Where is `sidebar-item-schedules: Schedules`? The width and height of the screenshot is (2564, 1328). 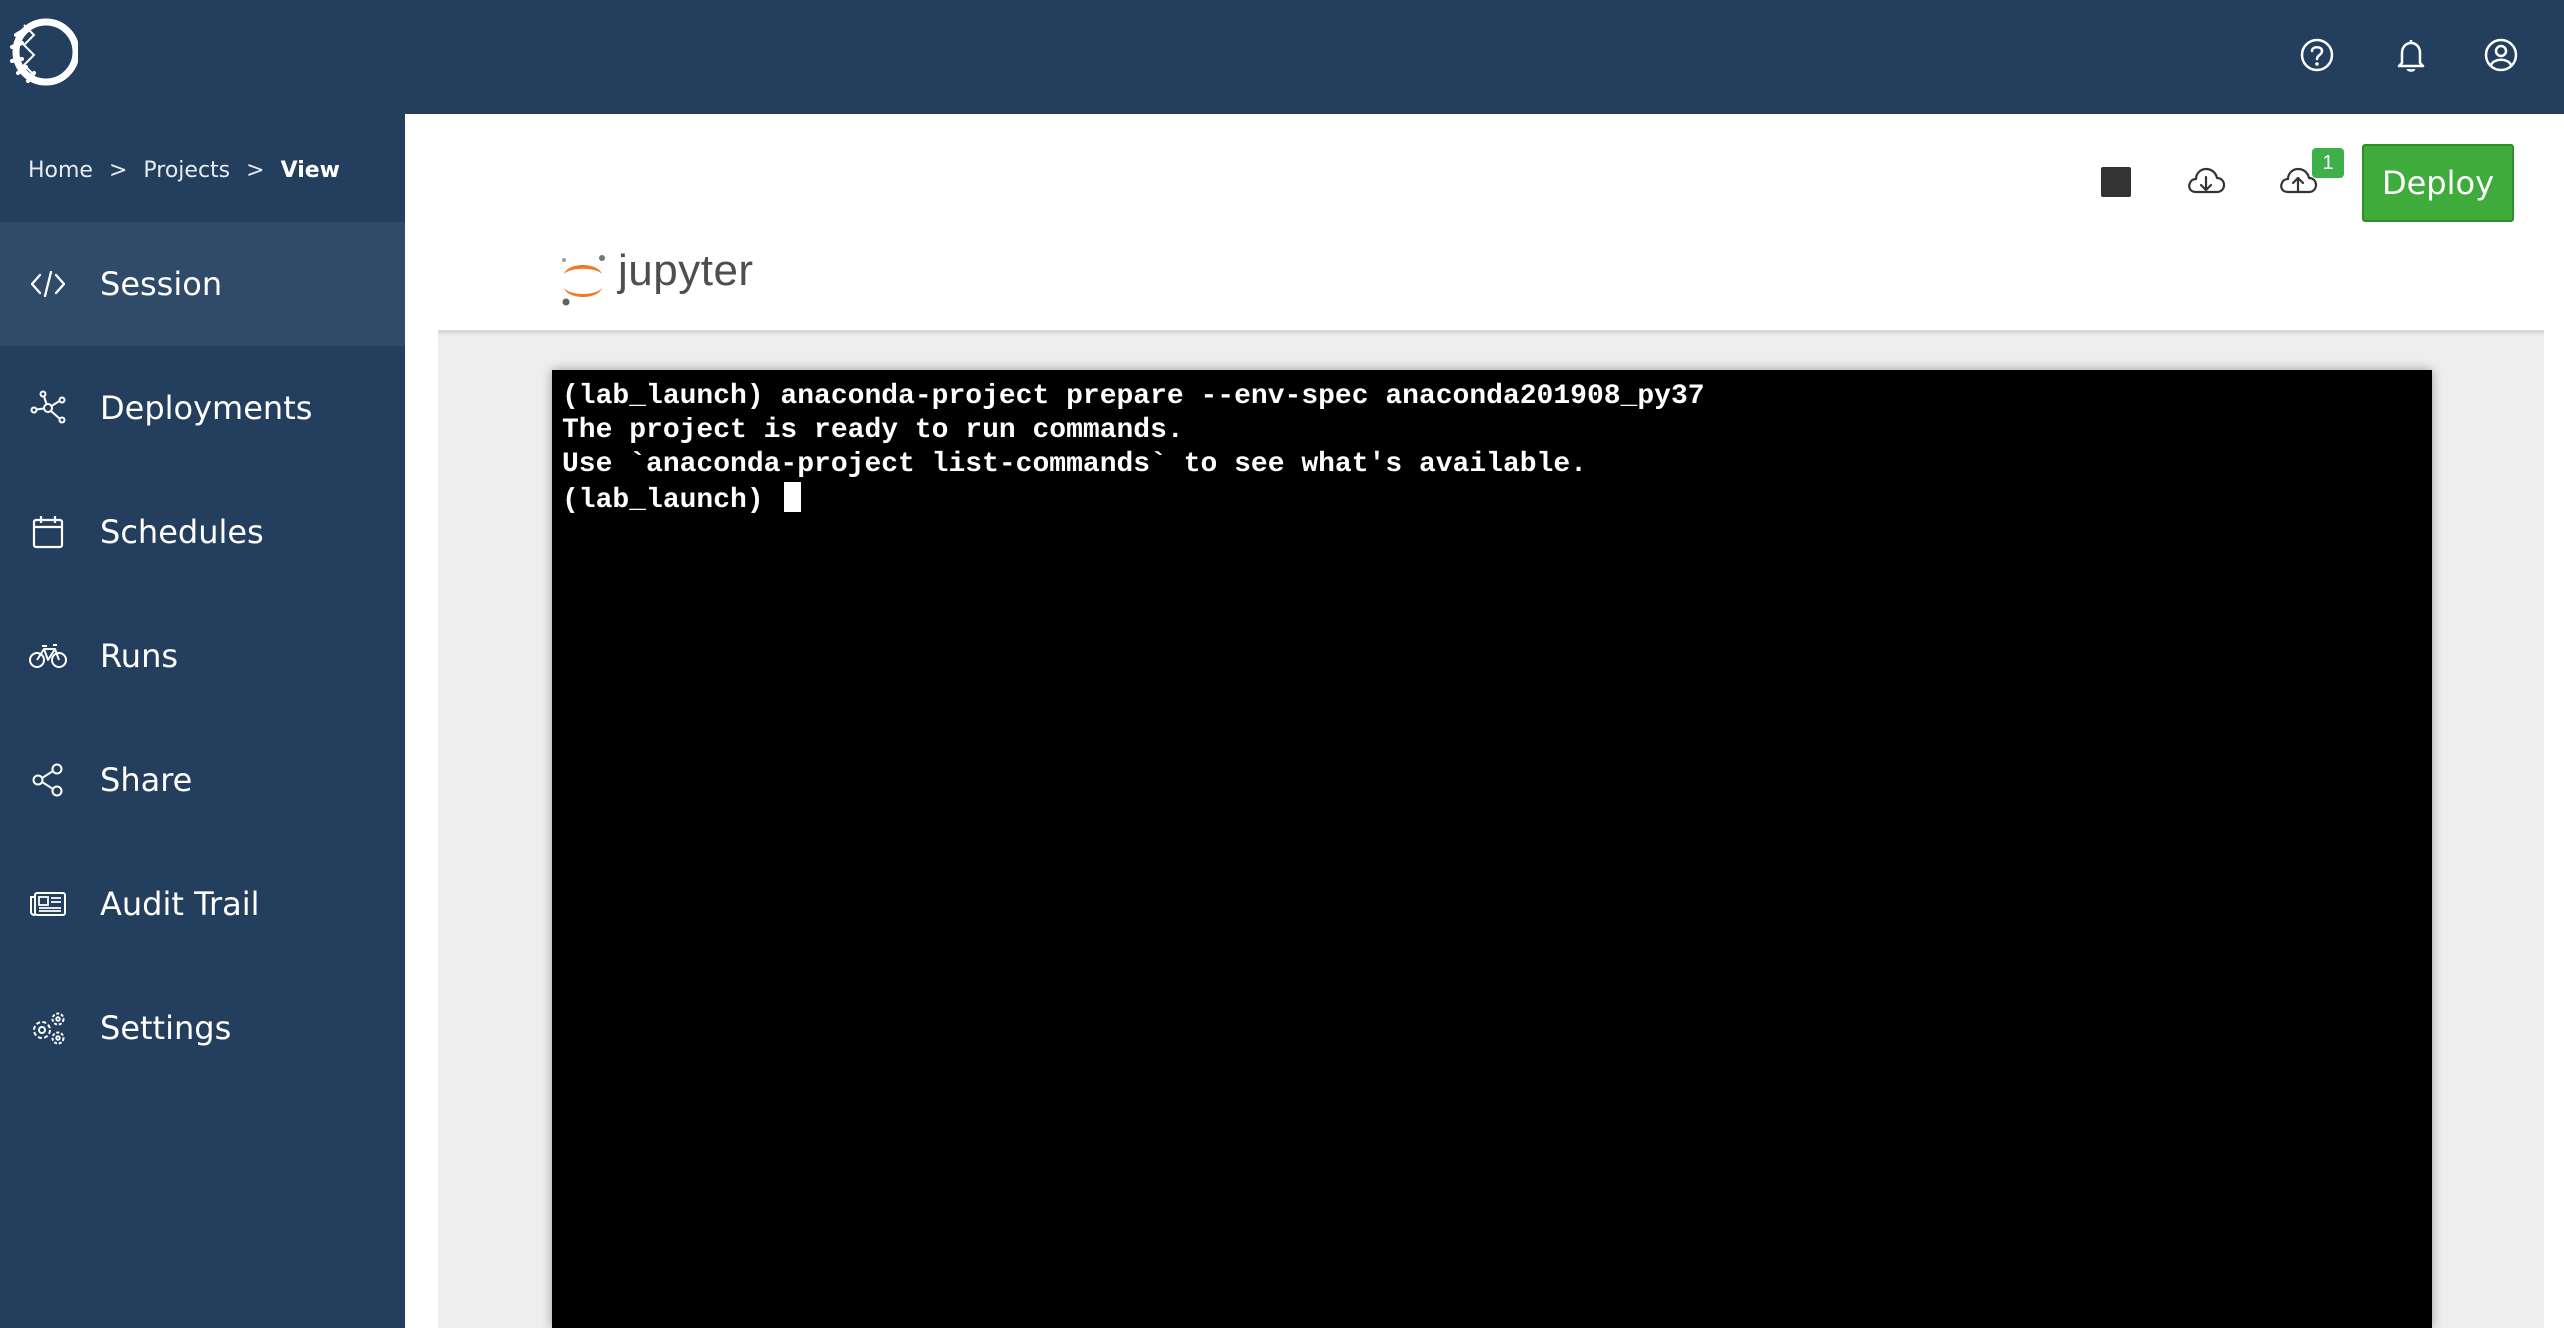
sidebar-item-schedules: Schedules is located at coordinates (202, 532).